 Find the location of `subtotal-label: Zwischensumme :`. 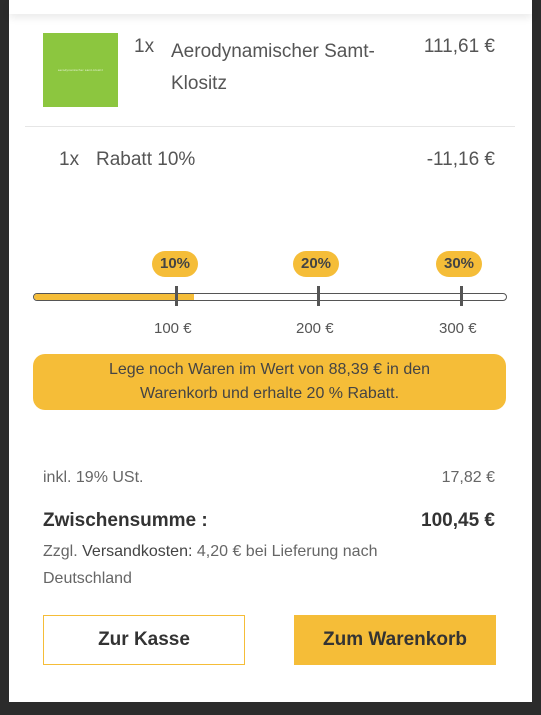

subtotal-label: Zwischensumme : is located at coordinates (125, 520).